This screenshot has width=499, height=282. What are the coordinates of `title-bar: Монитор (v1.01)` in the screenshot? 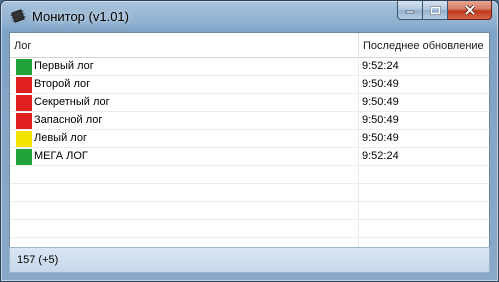 It's located at (249, 16).